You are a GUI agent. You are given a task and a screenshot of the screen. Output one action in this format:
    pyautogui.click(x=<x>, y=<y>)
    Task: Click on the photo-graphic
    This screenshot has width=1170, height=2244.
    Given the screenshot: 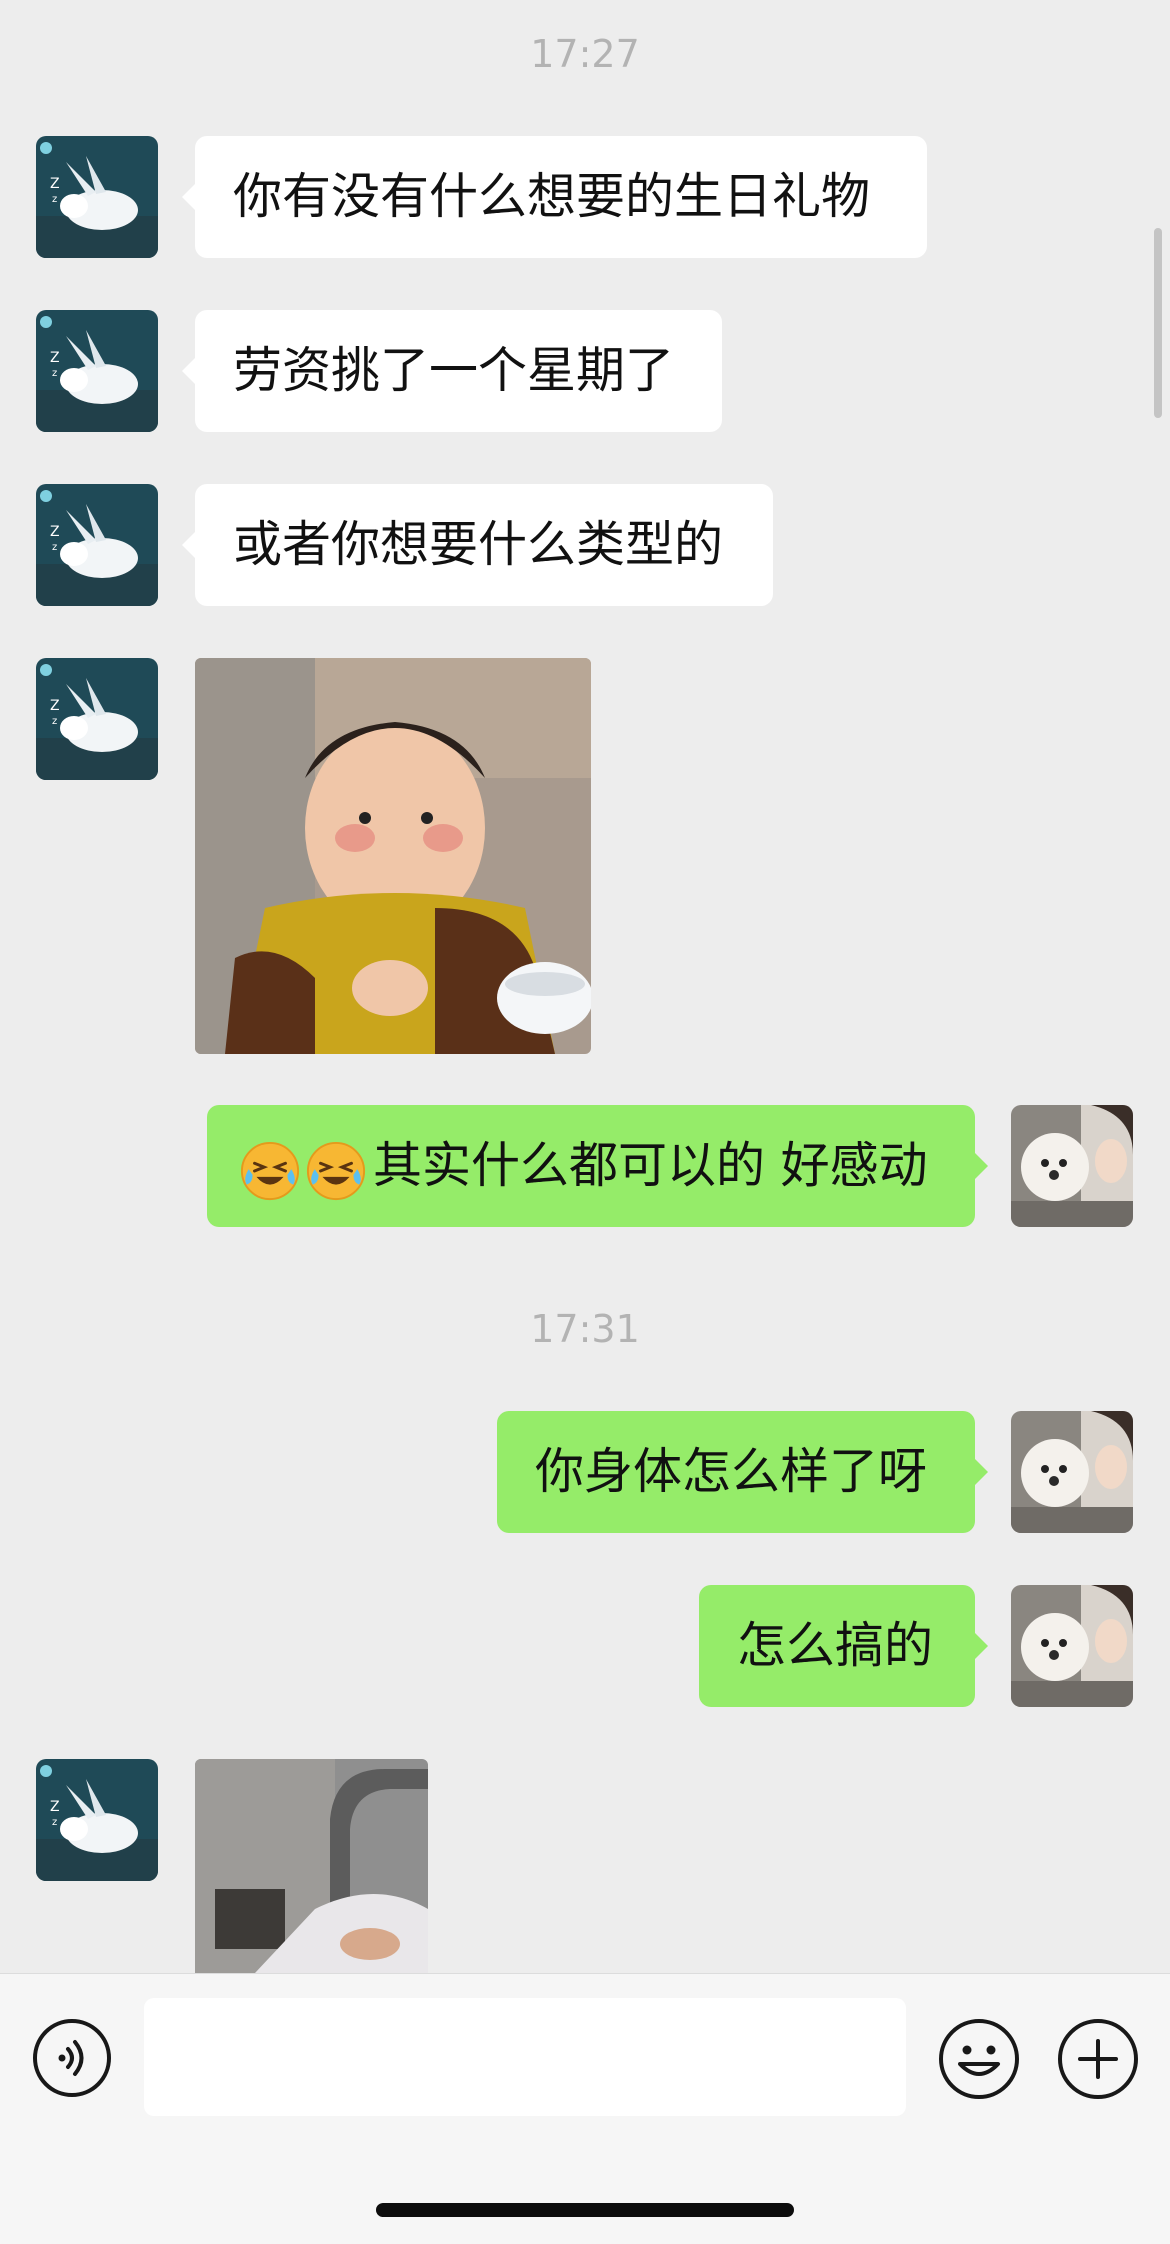 What is the action you would take?
    pyautogui.click(x=311, y=1866)
    